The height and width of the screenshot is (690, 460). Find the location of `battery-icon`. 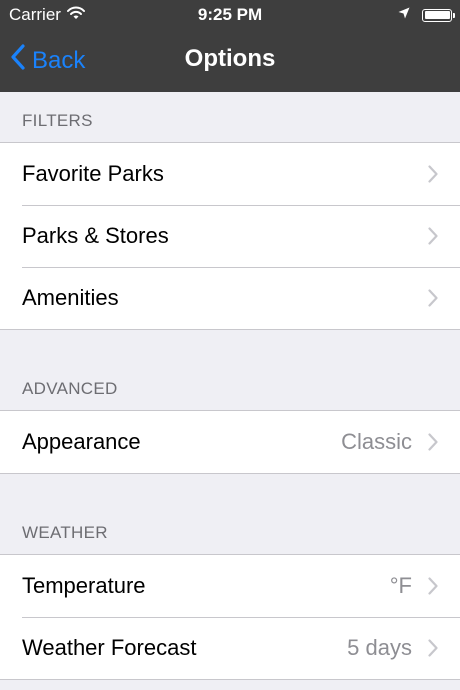

battery-icon is located at coordinates (438, 15).